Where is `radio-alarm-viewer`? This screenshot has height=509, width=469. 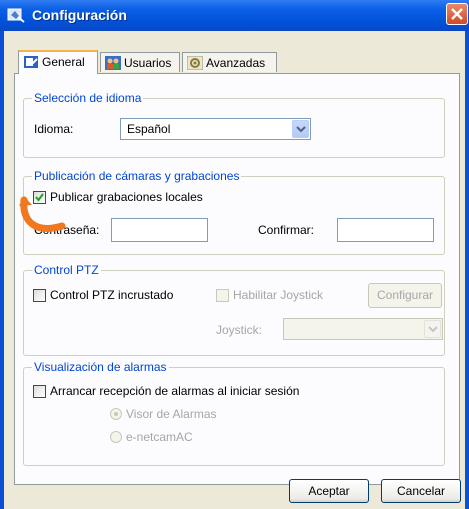 radio-alarm-viewer is located at coordinates (116, 414).